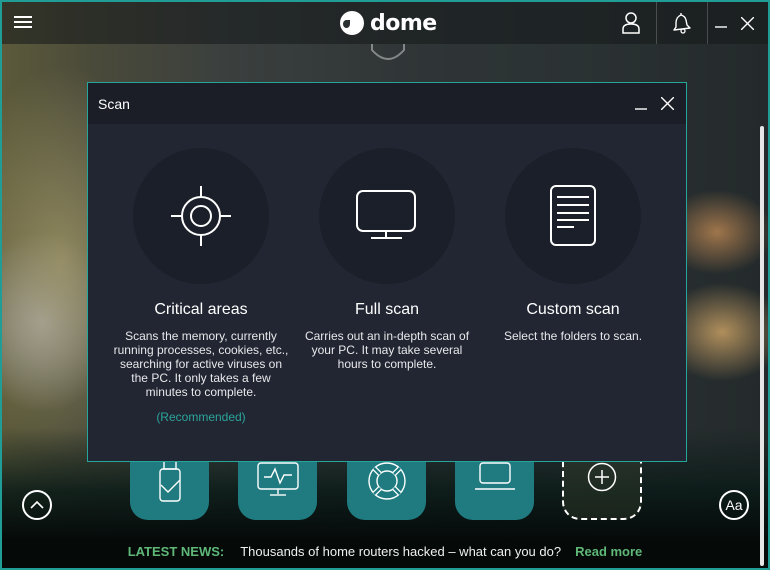 The height and width of the screenshot is (570, 770). Describe the element at coordinates (573, 336) in the screenshot. I see `option-description: Select the folders to scan.` at that location.